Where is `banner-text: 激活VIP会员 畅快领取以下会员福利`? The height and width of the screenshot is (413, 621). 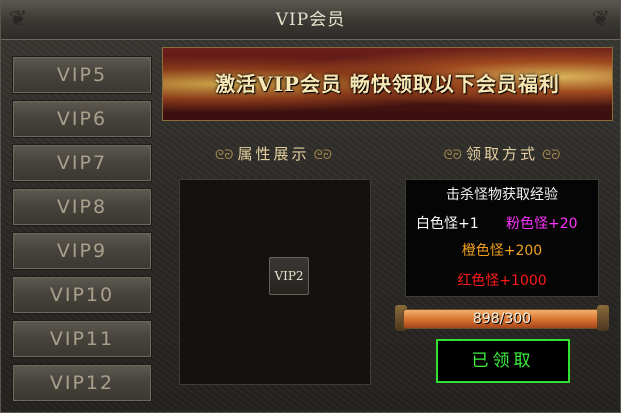
banner-text: 激活VIP会员 畅快领取以下会员福利 is located at coordinates (387, 84).